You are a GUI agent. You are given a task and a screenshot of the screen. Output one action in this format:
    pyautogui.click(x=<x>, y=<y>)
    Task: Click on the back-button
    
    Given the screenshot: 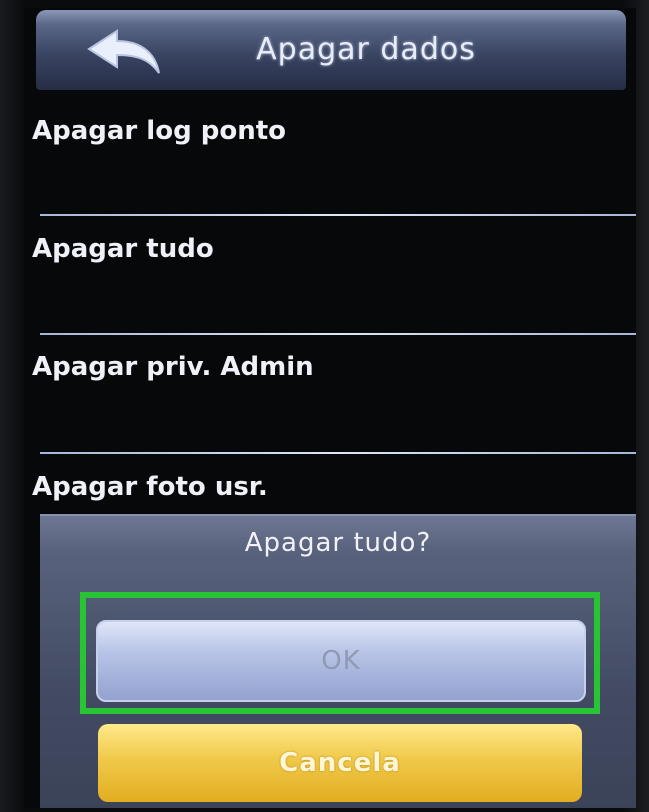 What is the action you would take?
    pyautogui.click(x=123, y=52)
    